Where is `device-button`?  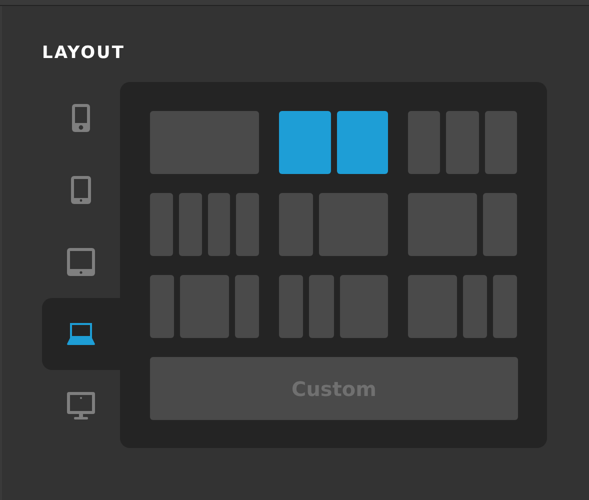
device-button is located at coordinates (81, 334).